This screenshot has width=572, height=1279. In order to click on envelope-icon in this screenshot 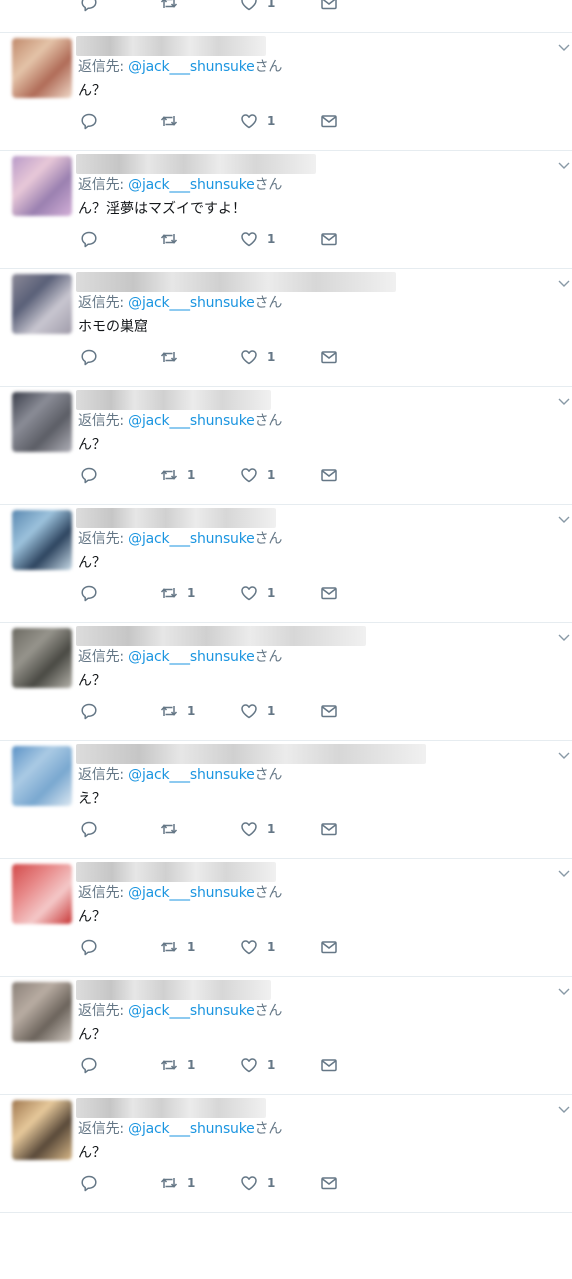, I will do `click(329, 357)`.